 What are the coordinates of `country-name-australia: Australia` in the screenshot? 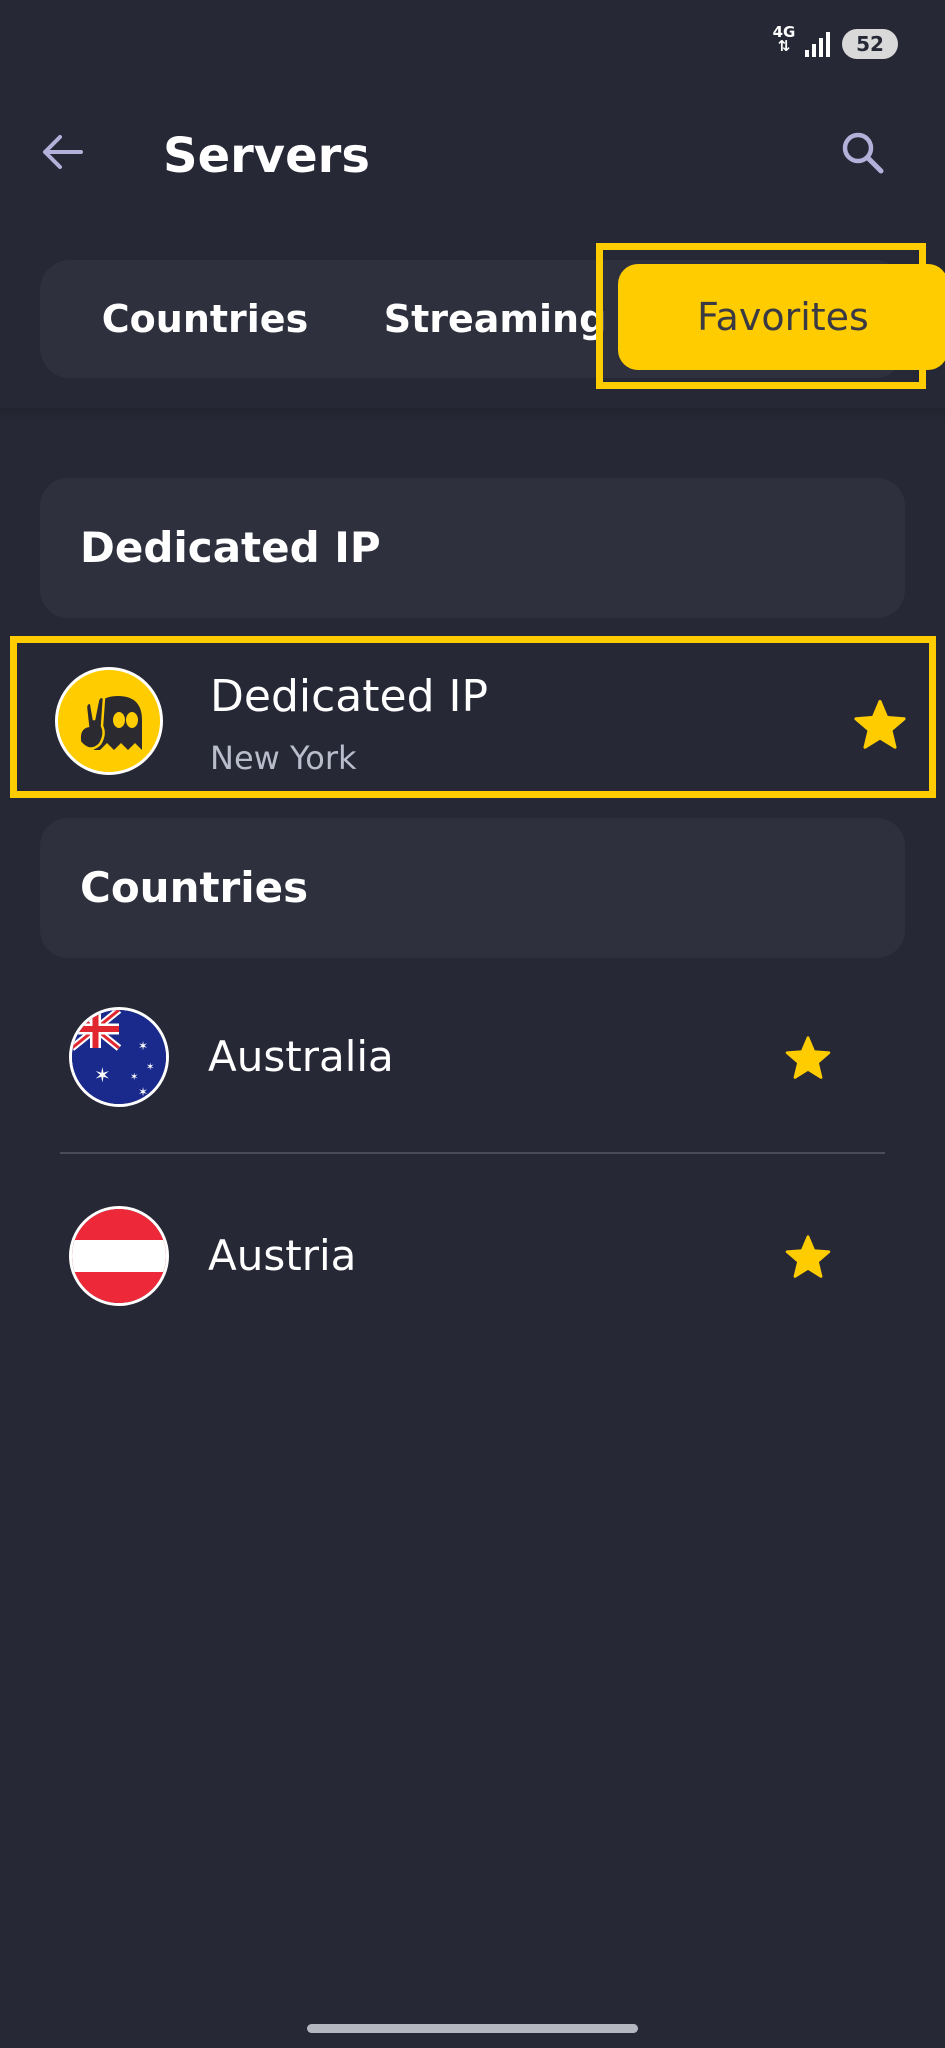 It's located at (301, 1056).